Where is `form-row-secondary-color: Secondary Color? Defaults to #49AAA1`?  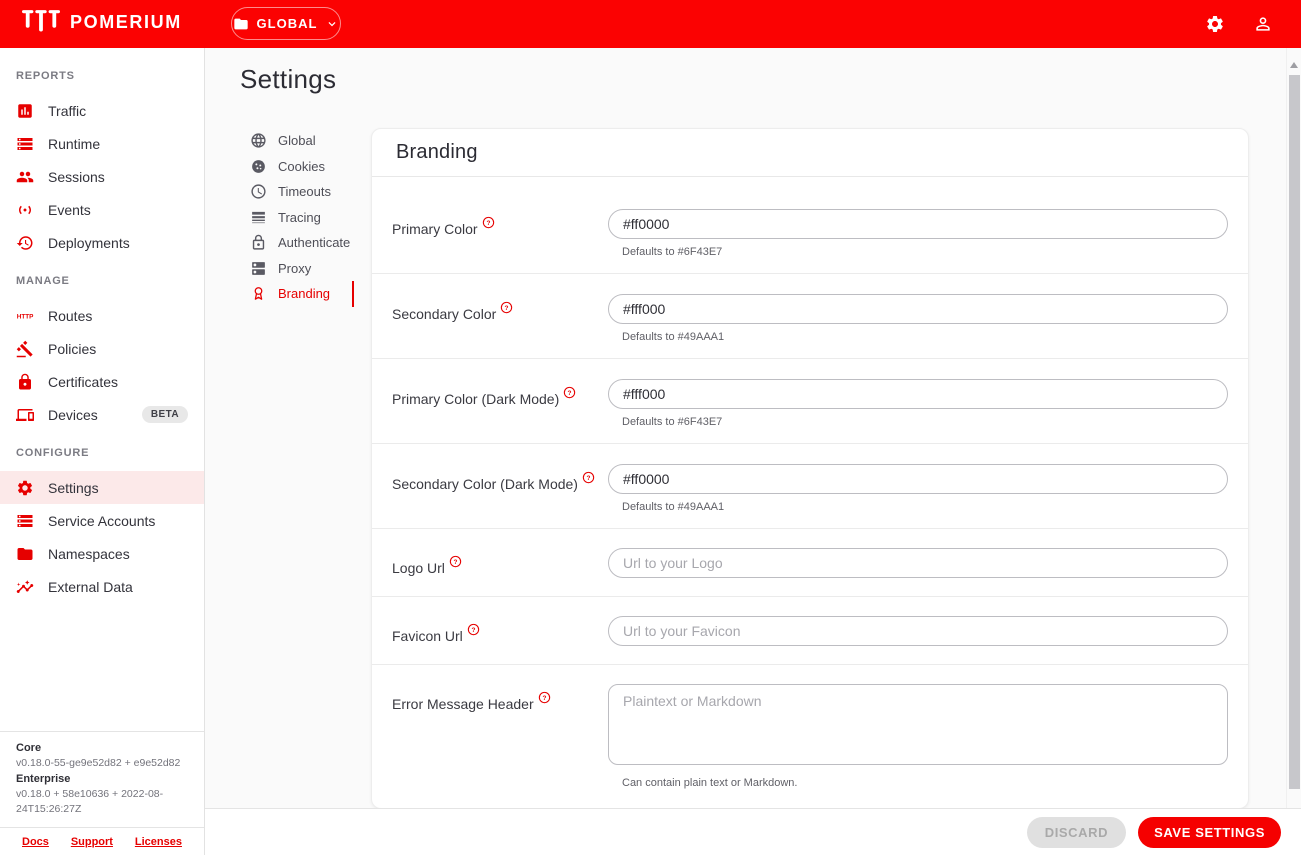
form-row-secondary-color: Secondary Color? Defaults to #49AAA1 is located at coordinates (810, 316).